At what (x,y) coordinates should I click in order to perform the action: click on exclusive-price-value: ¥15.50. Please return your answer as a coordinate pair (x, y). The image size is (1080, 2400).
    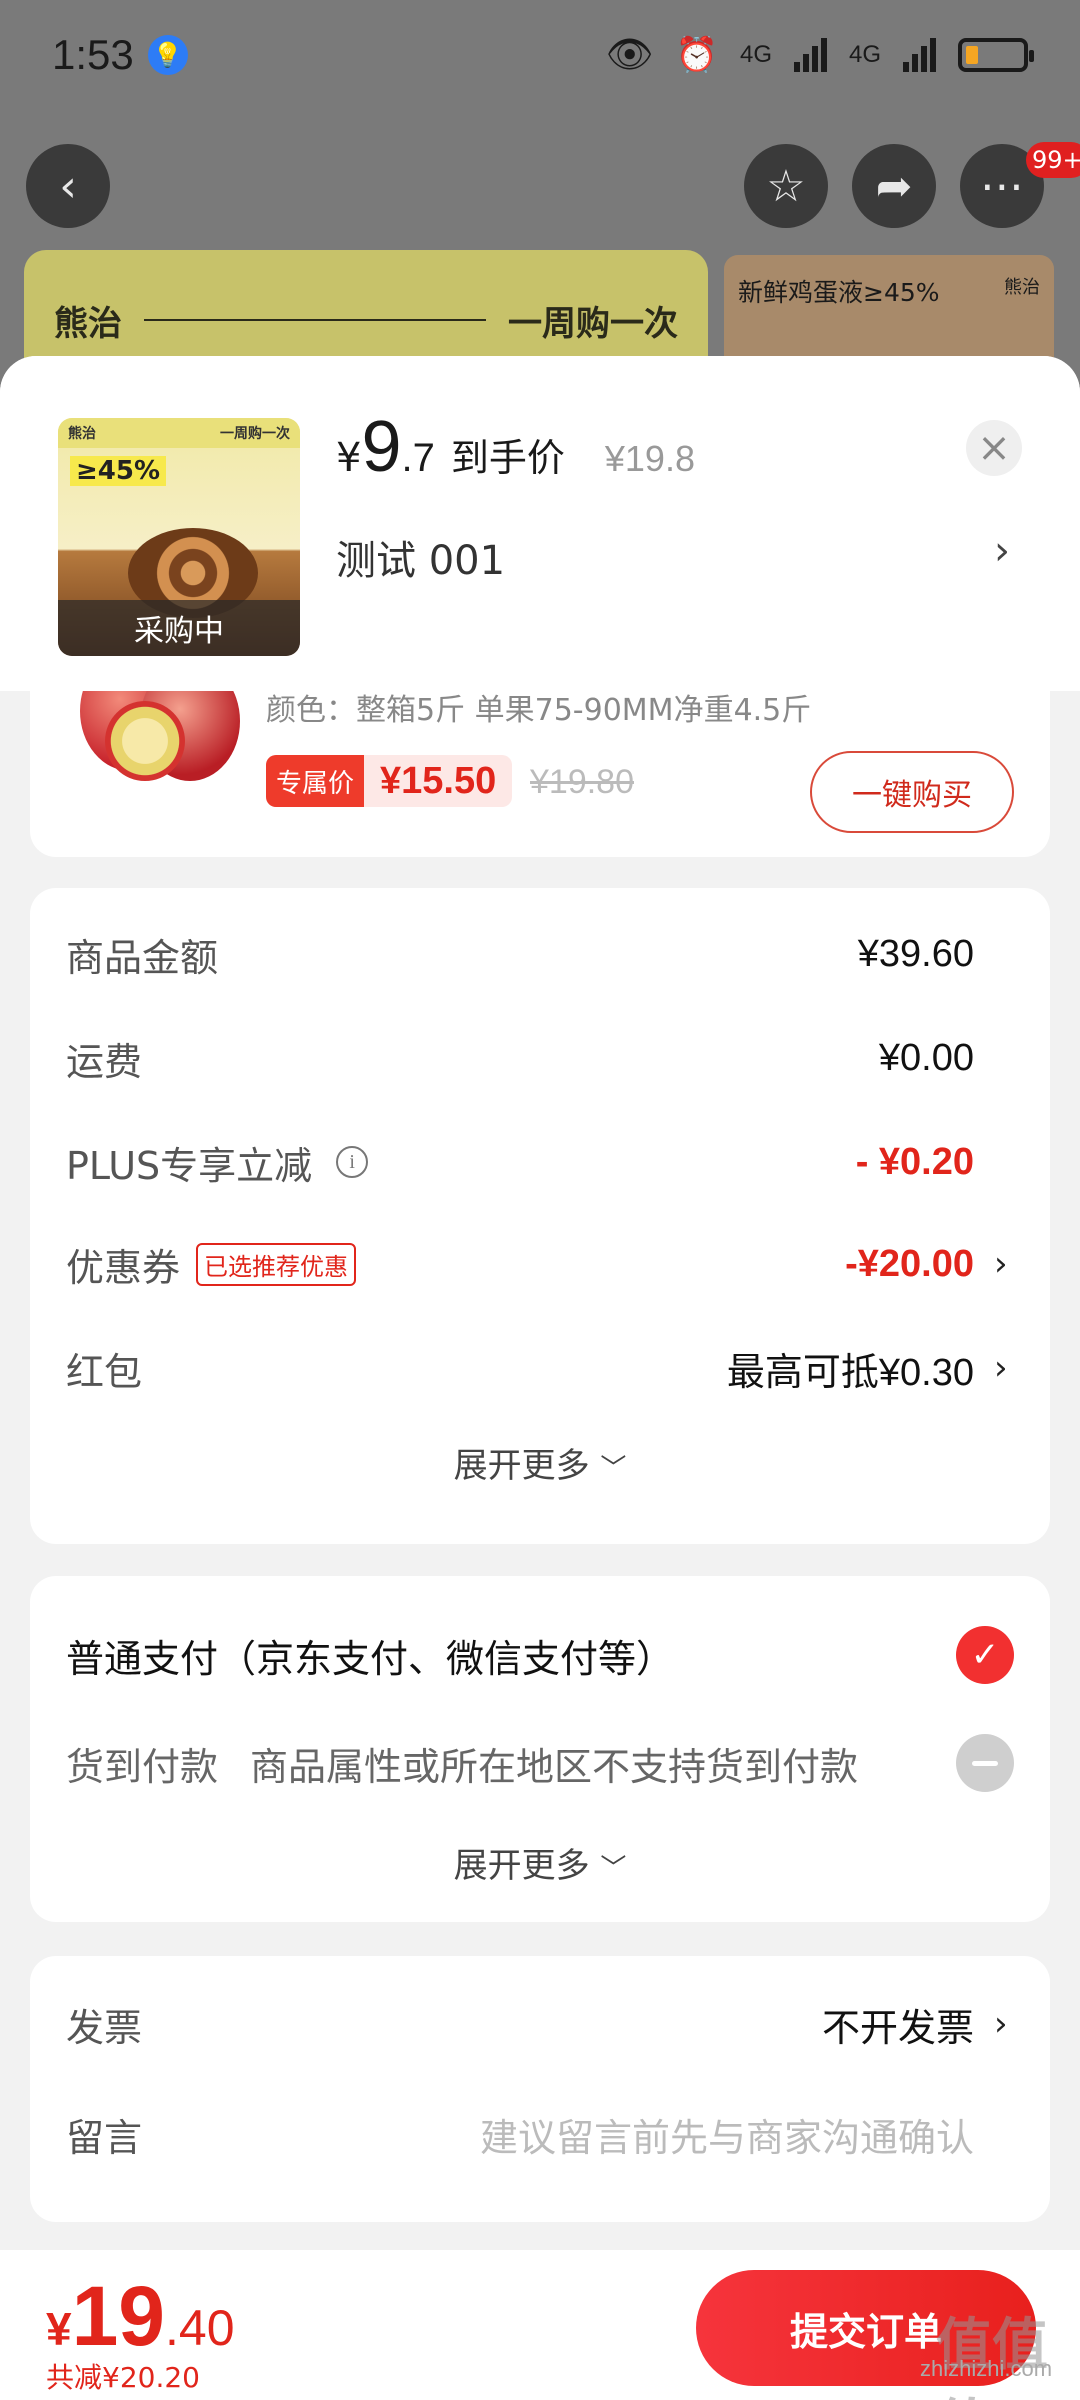
    Looking at the image, I should click on (438, 780).